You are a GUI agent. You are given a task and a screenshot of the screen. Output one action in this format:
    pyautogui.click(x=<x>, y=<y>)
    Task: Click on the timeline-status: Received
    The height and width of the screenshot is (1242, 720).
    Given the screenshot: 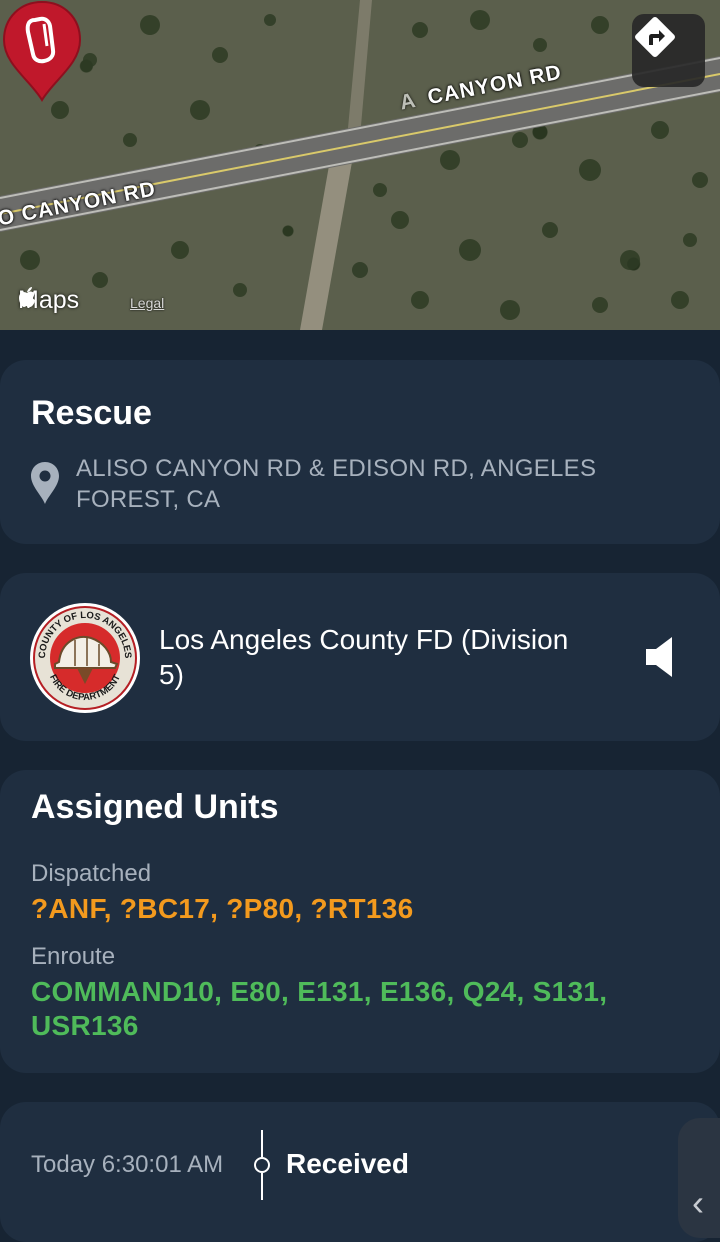 What is the action you would take?
    pyautogui.click(x=347, y=1163)
    